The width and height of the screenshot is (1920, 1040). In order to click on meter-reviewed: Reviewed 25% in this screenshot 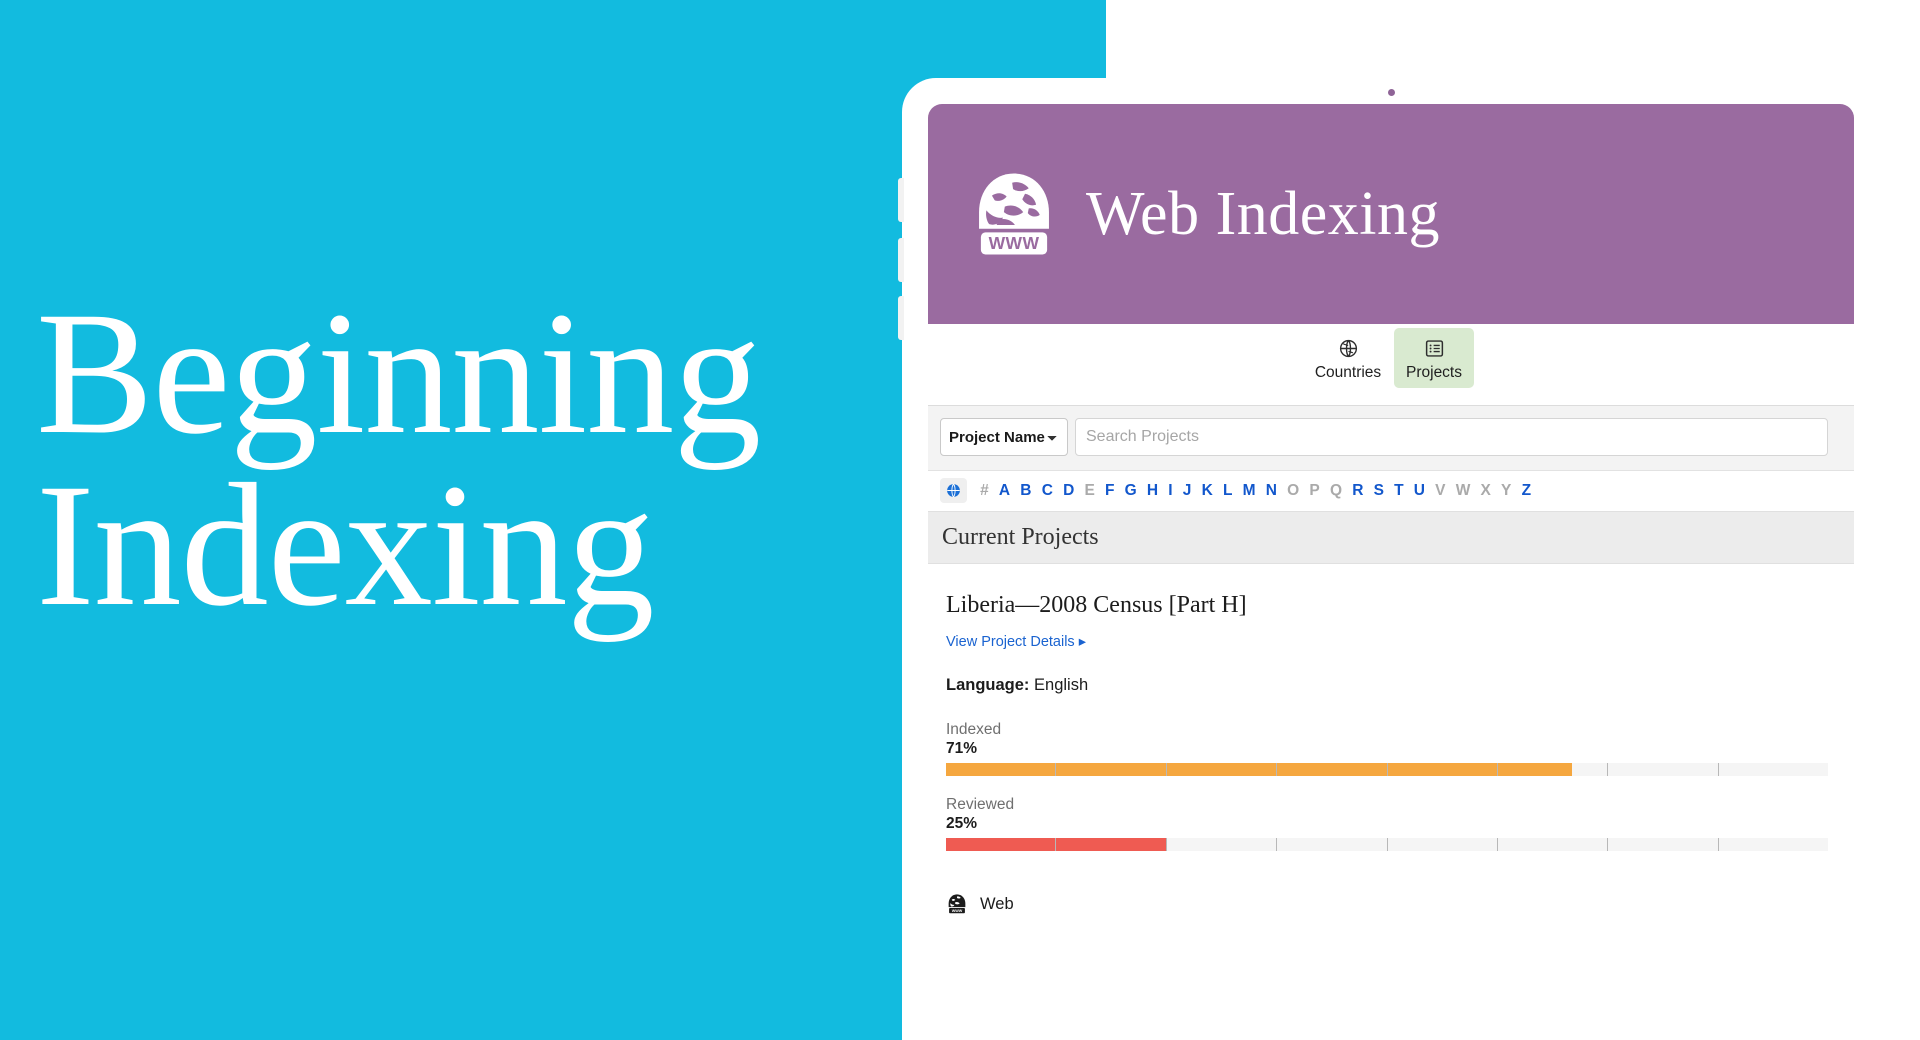, I will do `click(1387, 823)`.